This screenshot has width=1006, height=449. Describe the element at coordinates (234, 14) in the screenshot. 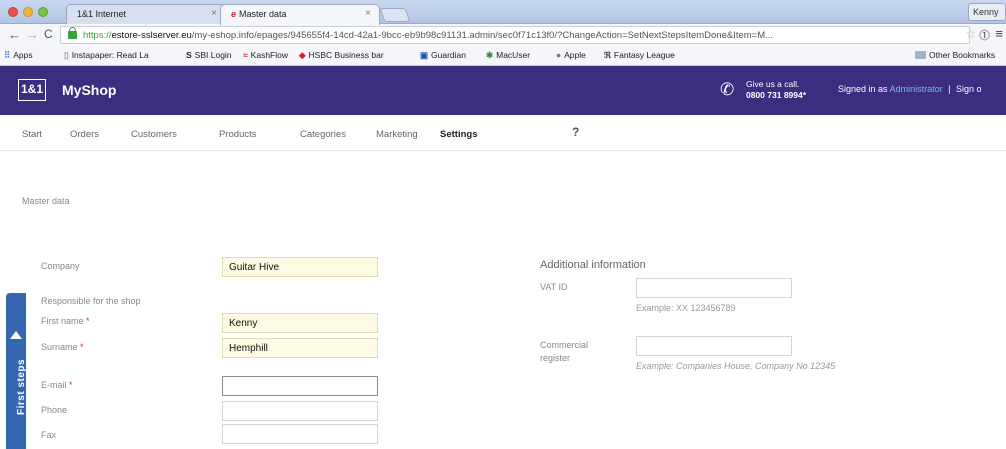

I see `epages-favicon-icon: e` at that location.